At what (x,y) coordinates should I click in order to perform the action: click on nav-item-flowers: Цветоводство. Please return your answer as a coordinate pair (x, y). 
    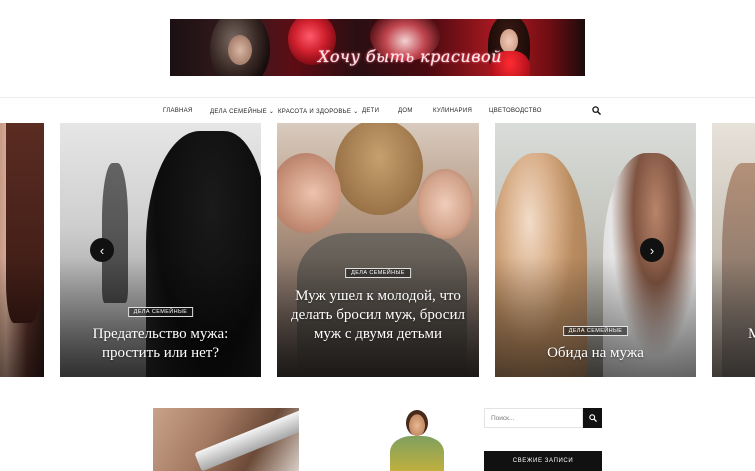
    Looking at the image, I should click on (515, 111).